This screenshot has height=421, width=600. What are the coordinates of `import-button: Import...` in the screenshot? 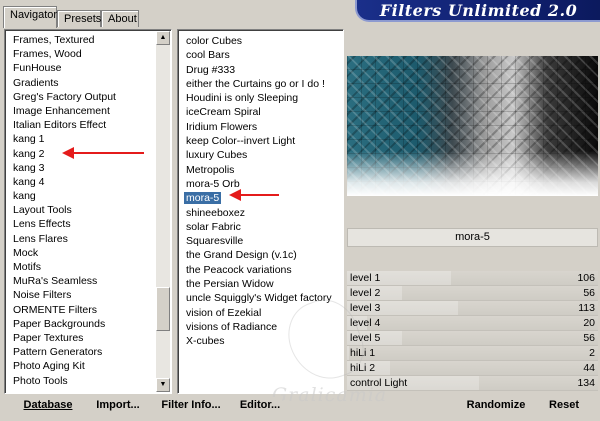 It's located at (118, 406).